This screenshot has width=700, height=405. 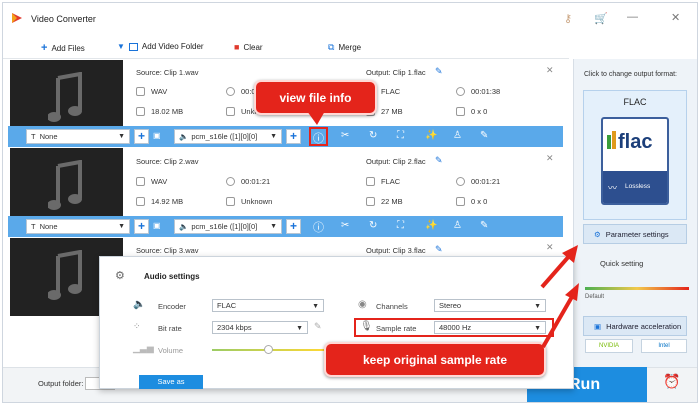 I want to click on volume-slider-handle, so click(x=268, y=349).